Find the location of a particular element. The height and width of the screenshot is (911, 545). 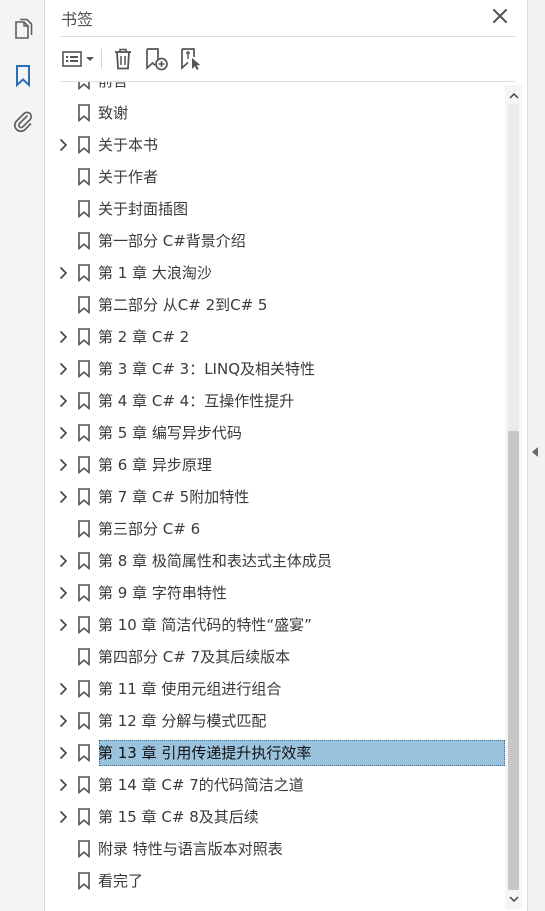

options-menu-button is located at coordinates (79, 59).